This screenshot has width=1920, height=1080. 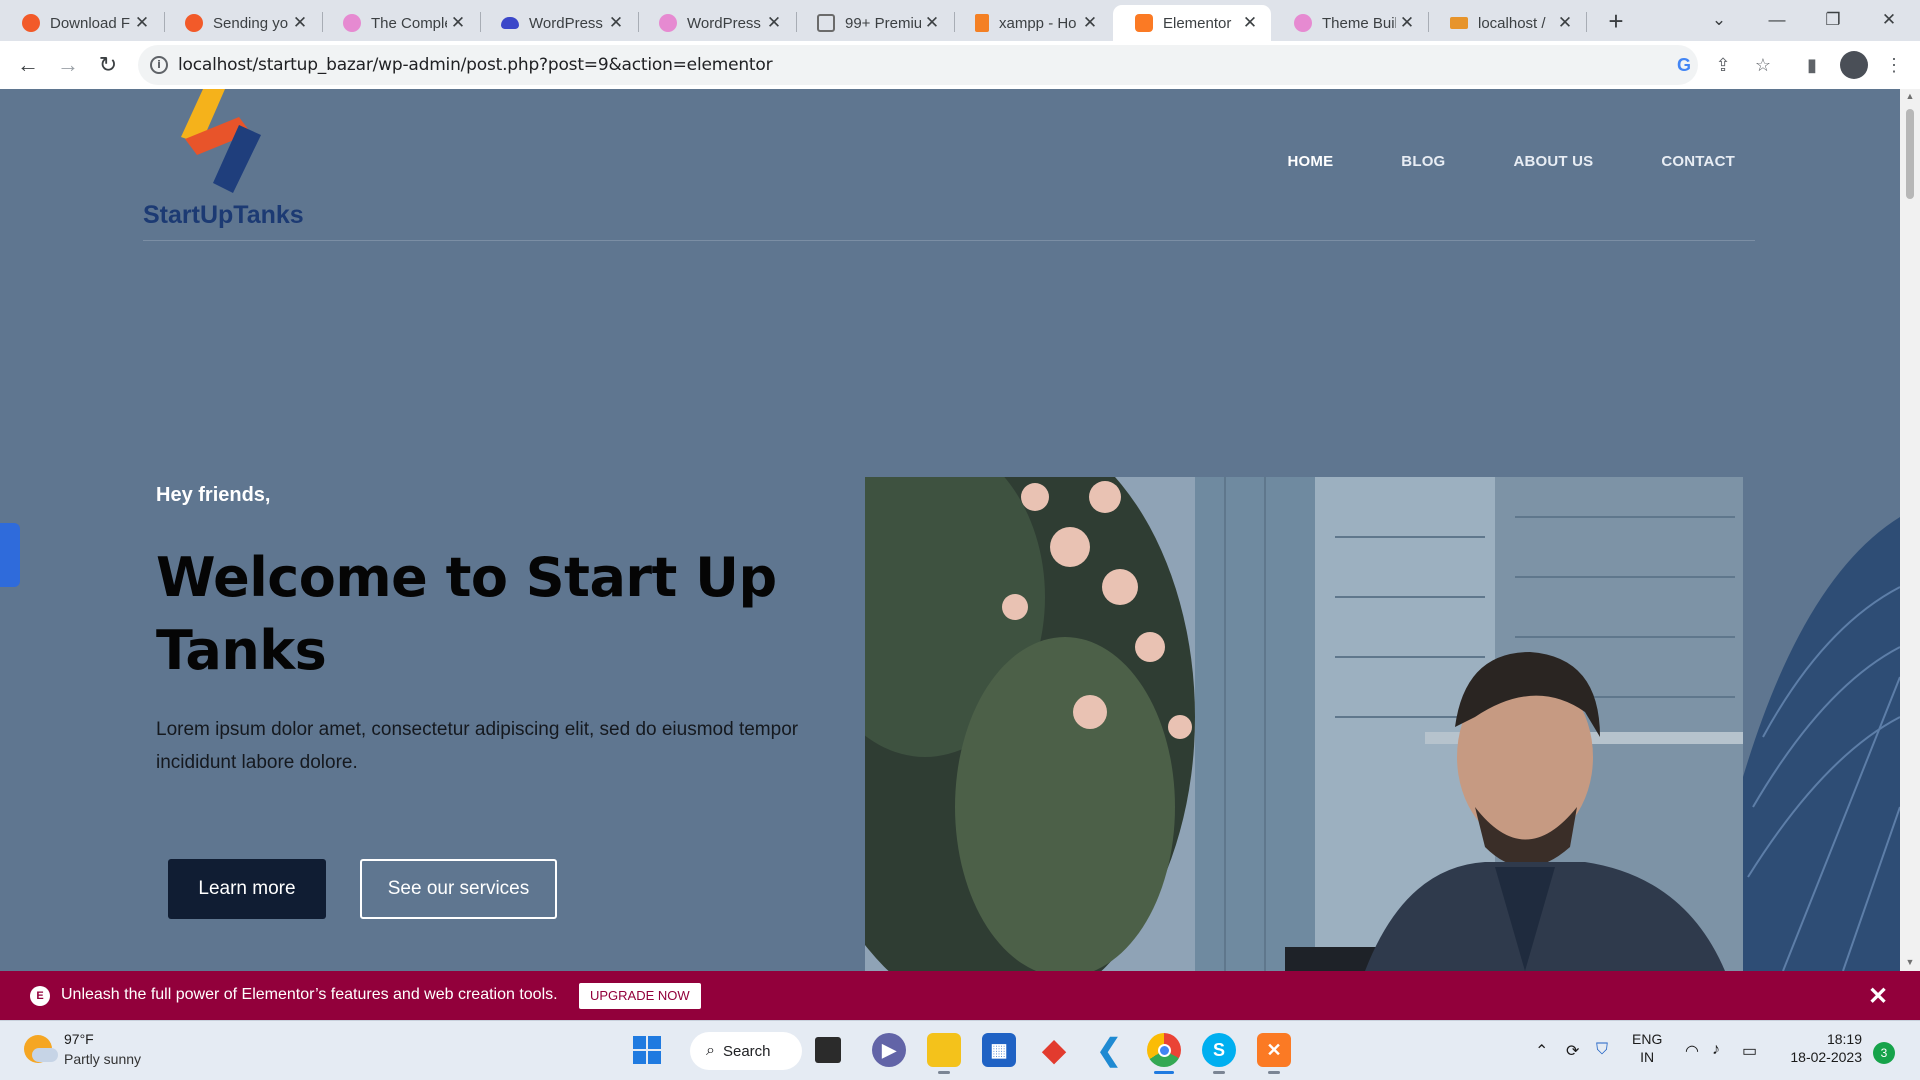 What do you see at coordinates (1826, 1057) in the screenshot?
I see `clock-date: 18-02-2023` at bounding box center [1826, 1057].